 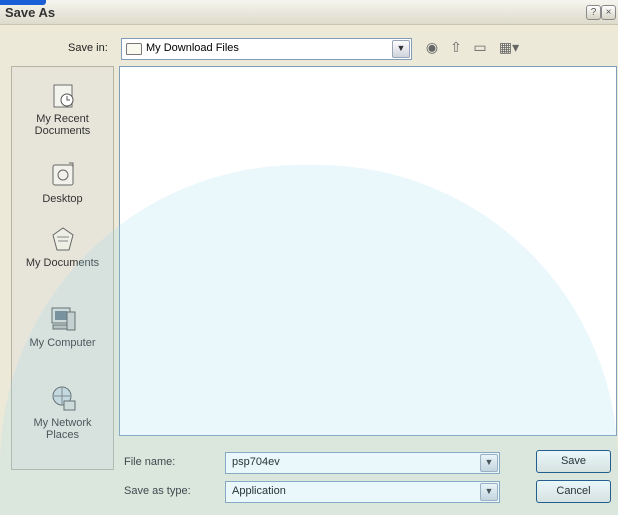 I want to click on window-title: Save As, so click(x=30, y=12).